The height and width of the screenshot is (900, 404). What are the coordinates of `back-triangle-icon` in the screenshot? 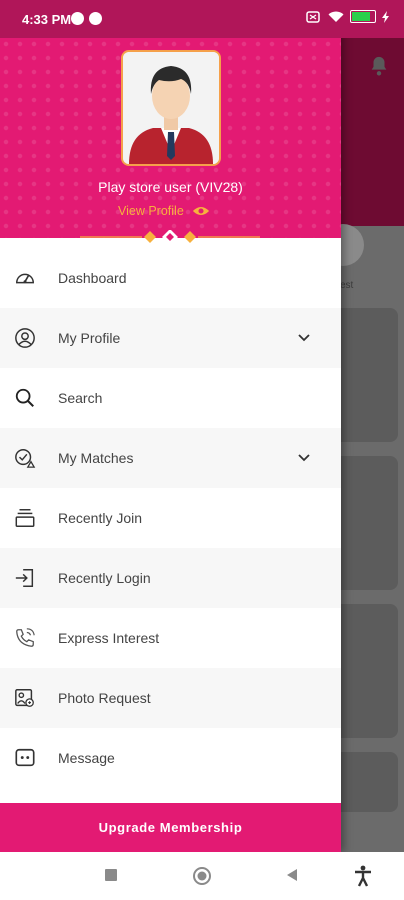 It's located at (292, 875).